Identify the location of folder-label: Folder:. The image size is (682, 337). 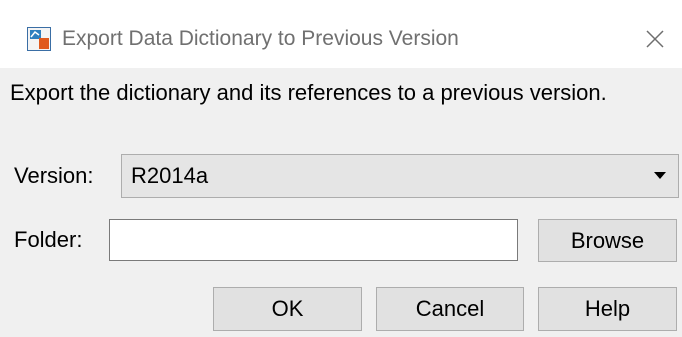
(48, 239).